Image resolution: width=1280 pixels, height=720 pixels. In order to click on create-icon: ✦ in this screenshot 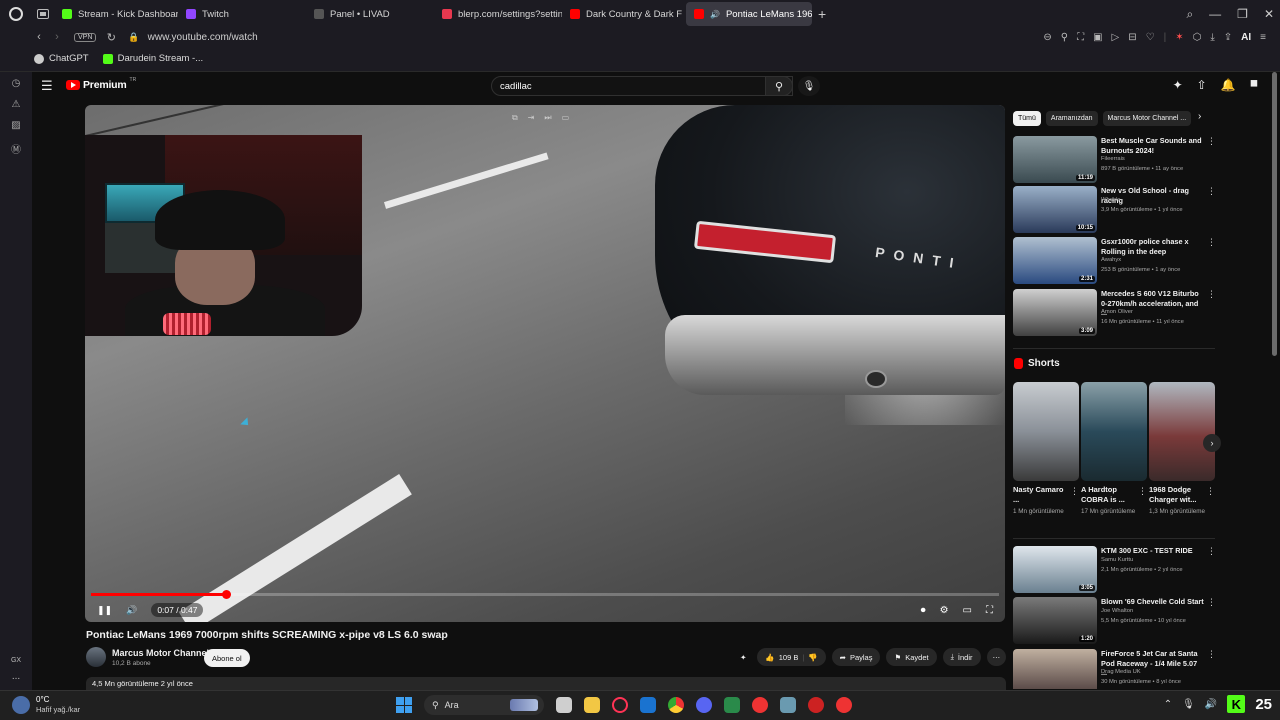, I will do `click(1178, 85)`.